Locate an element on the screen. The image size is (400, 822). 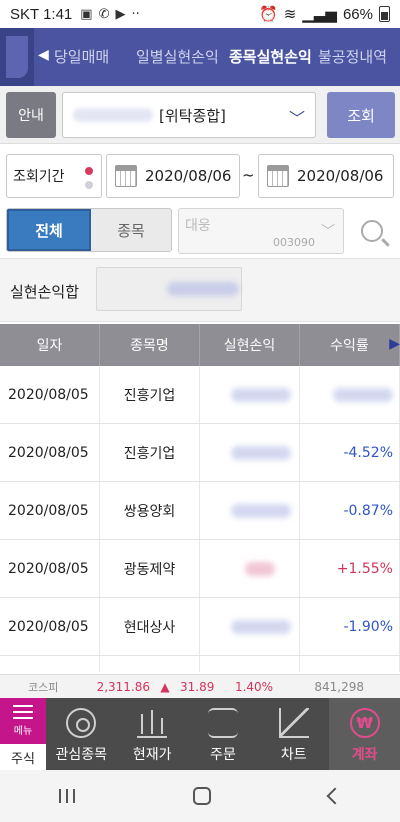
stock-search-button is located at coordinates (372, 231).